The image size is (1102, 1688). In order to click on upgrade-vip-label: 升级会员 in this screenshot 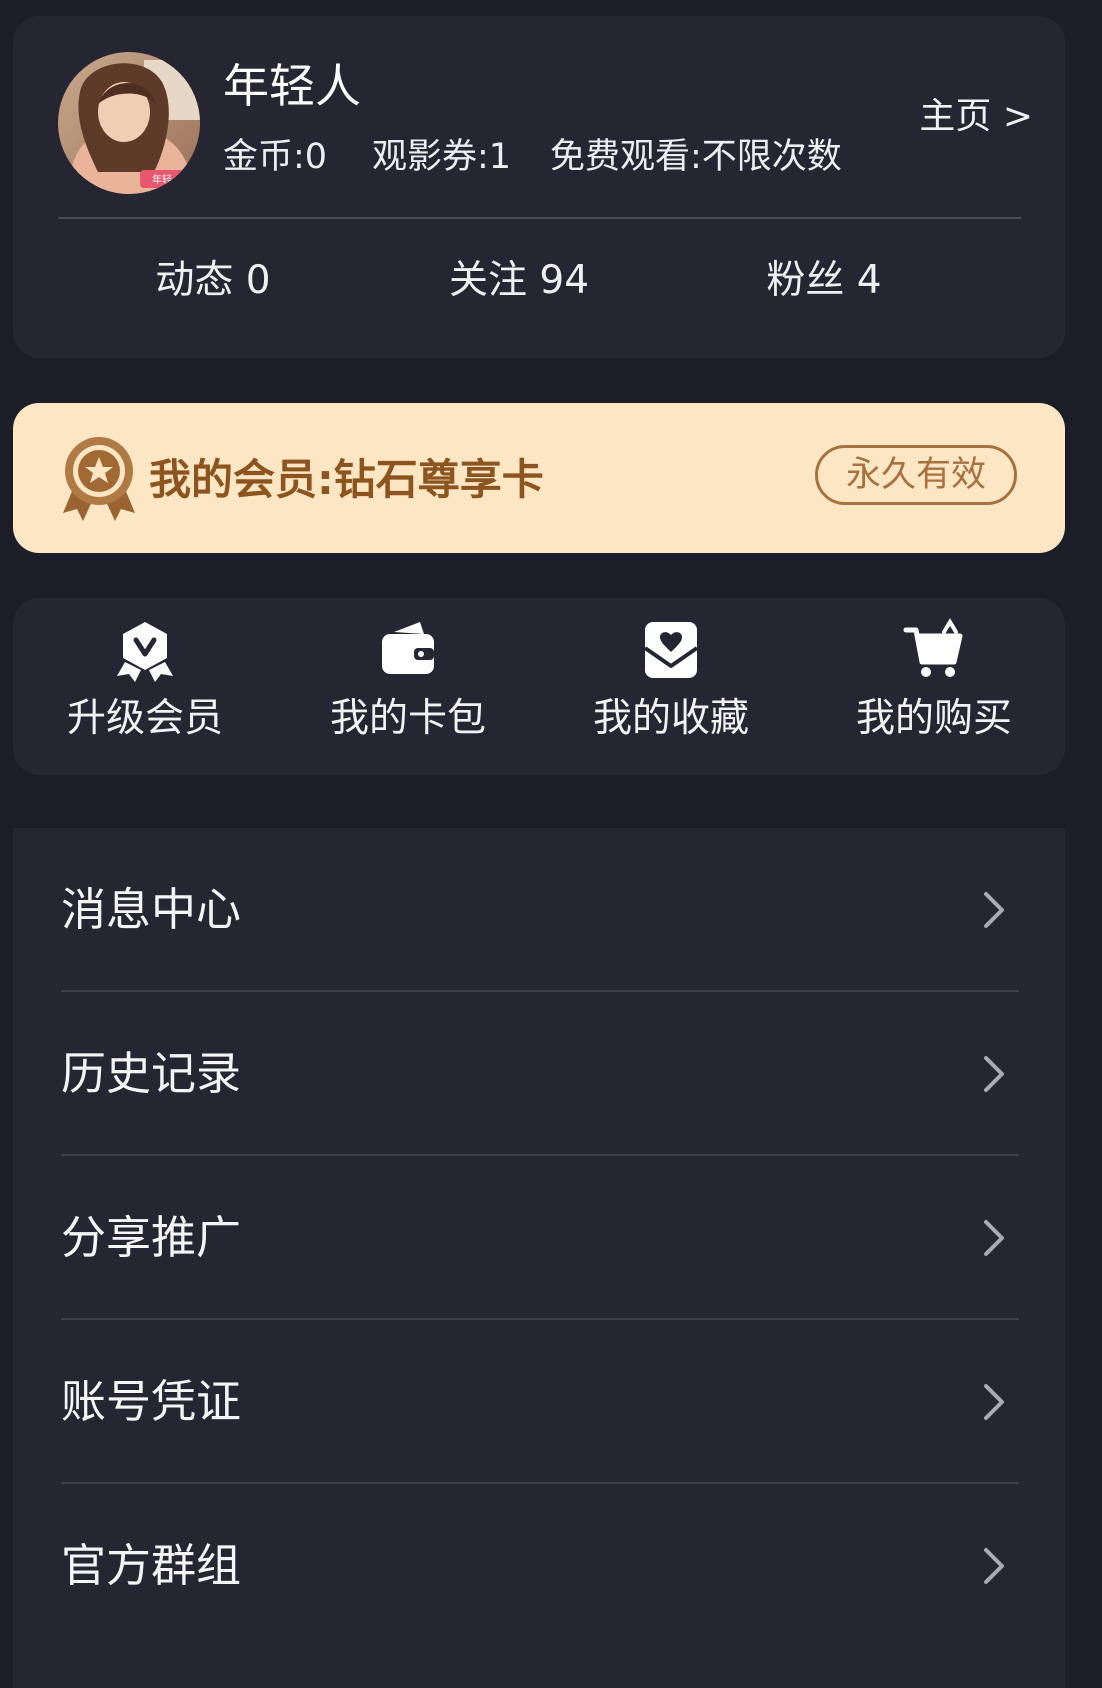, I will do `click(144, 718)`.